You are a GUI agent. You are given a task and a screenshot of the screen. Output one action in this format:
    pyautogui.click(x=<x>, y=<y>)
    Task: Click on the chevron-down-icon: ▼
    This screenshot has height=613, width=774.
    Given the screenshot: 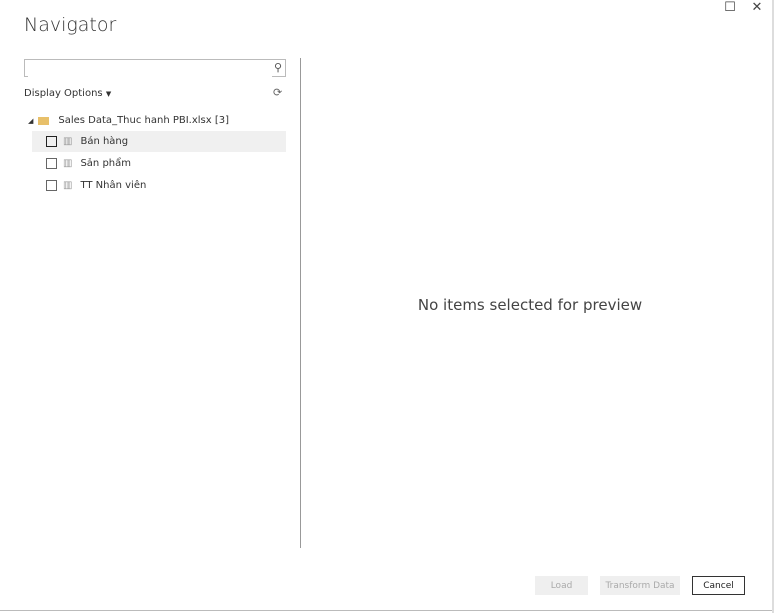 What is the action you would take?
    pyautogui.click(x=108, y=94)
    